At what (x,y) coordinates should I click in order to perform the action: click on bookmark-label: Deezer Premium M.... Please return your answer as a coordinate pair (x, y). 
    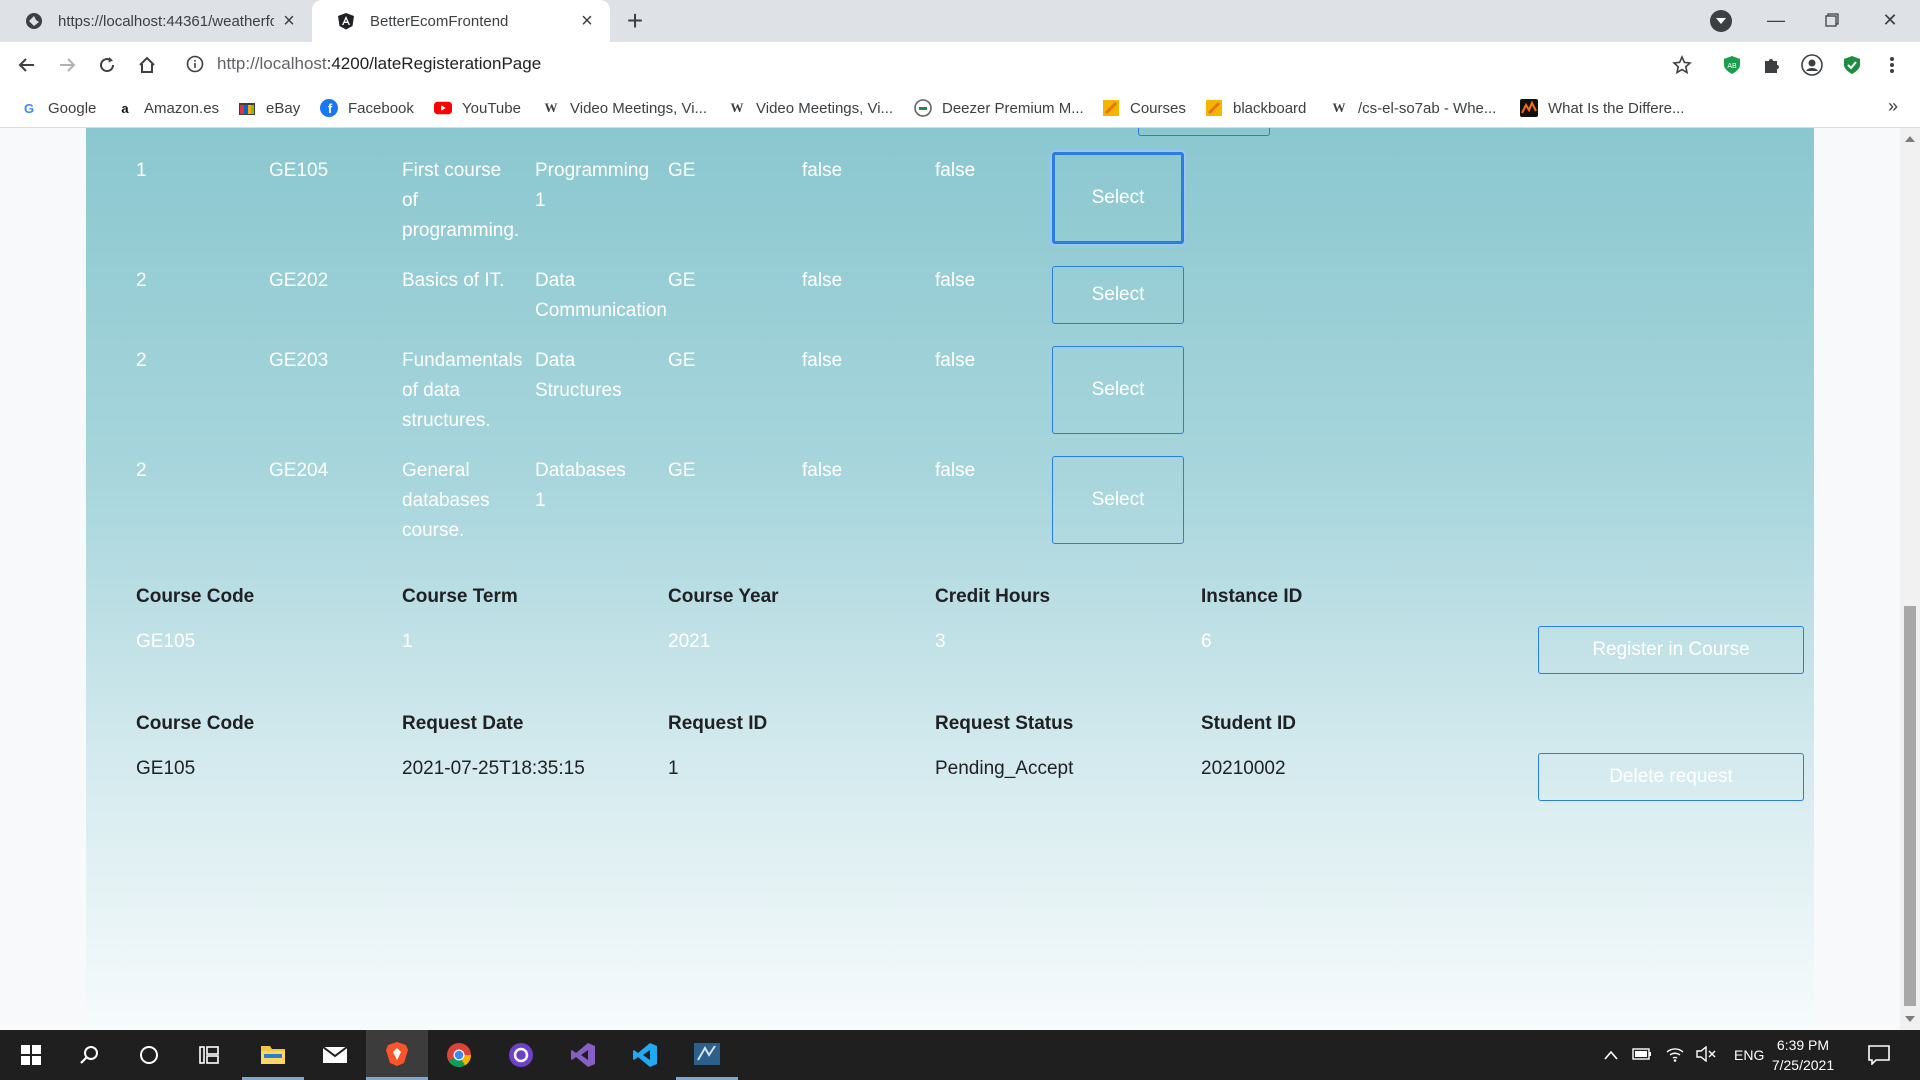
    Looking at the image, I should click on (1013, 108).